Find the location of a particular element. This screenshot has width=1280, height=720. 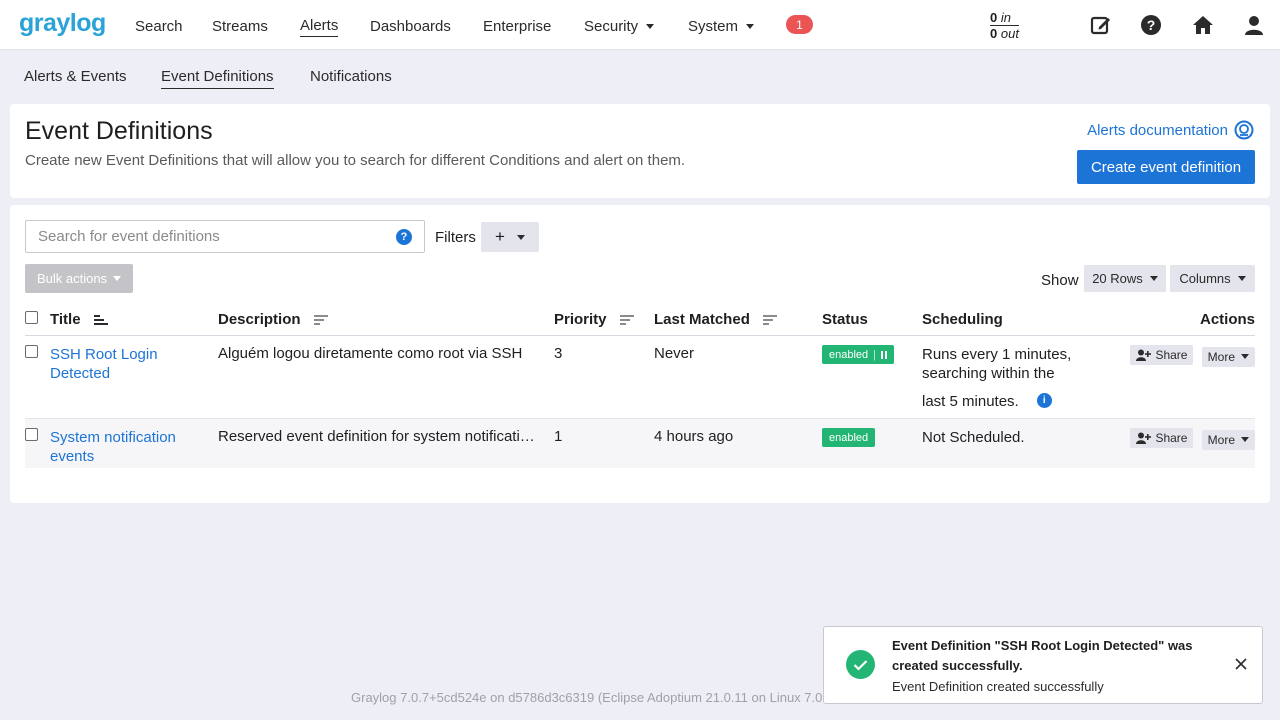

rows-per-page-label: 20 Rows is located at coordinates (1117, 278).